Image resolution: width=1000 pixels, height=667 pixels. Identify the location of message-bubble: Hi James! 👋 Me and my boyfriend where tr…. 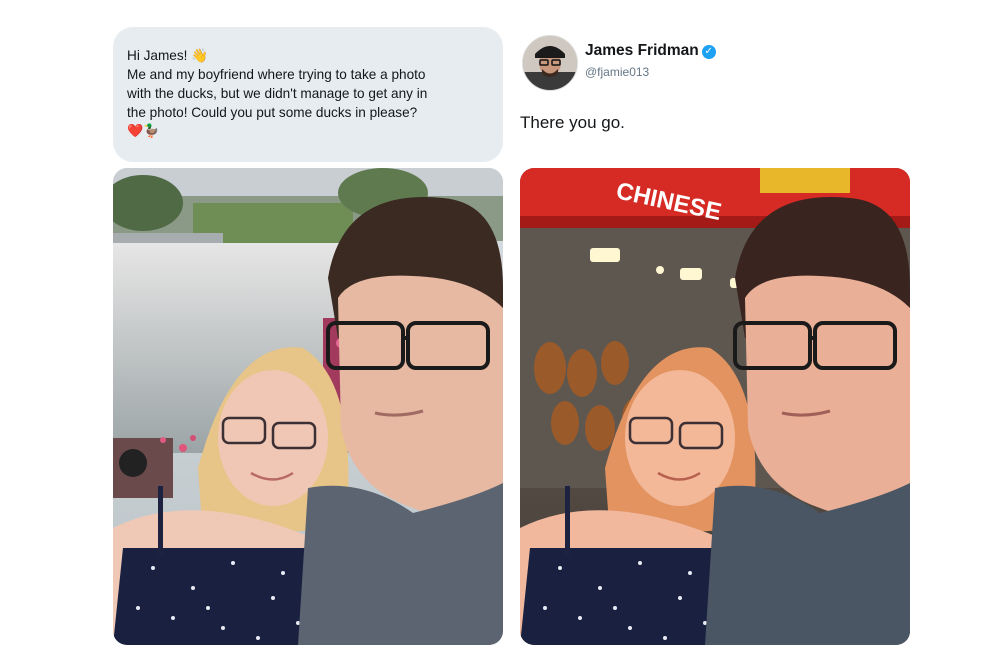
(308, 94).